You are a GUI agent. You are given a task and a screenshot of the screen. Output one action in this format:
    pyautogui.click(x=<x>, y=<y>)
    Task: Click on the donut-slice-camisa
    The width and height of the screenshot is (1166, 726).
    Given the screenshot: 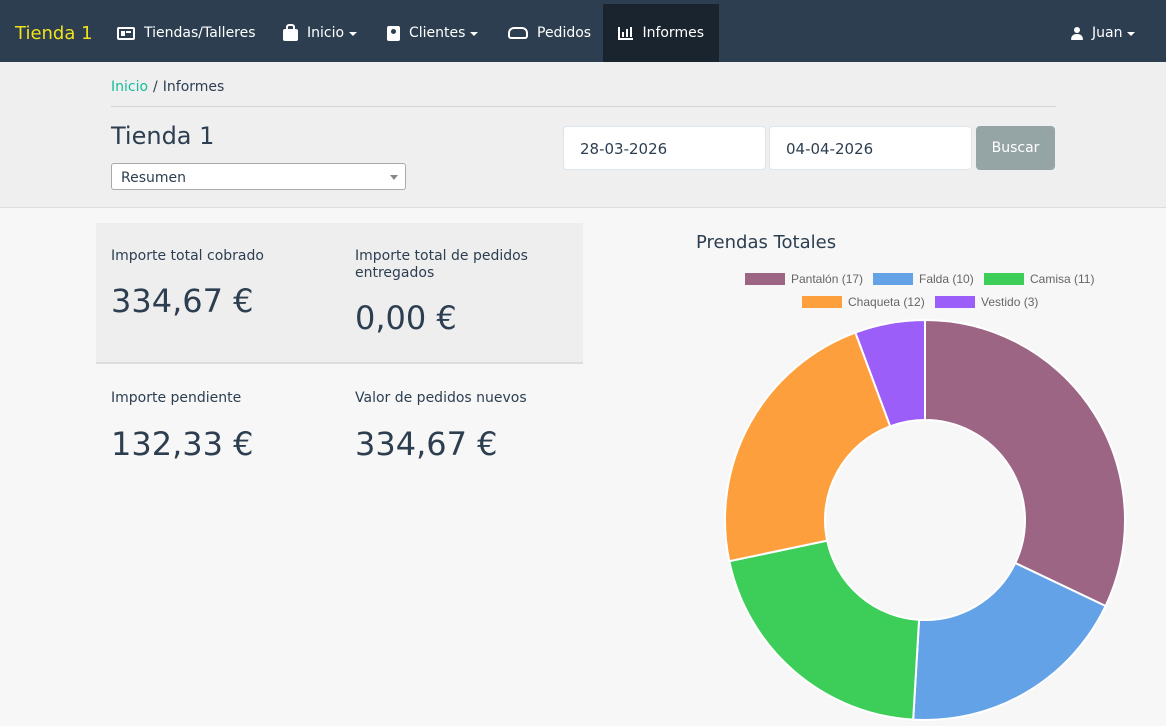 What is the action you would take?
    pyautogui.click(x=824, y=630)
    